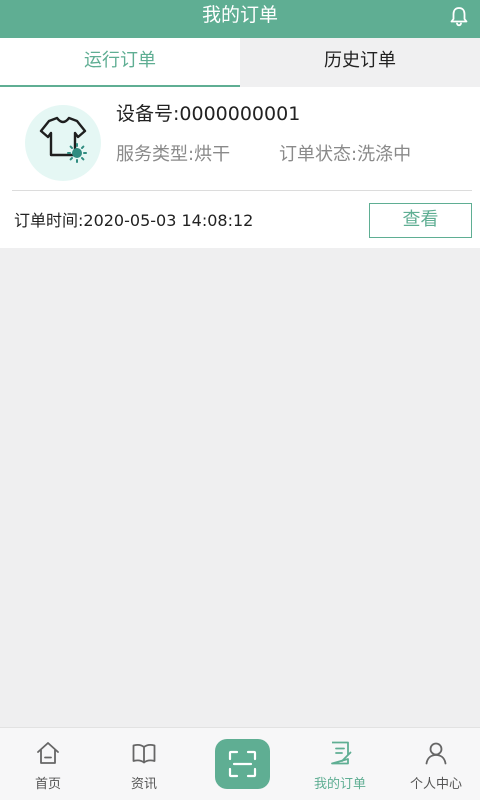 Image resolution: width=480 pixels, height=800 pixels. Describe the element at coordinates (48, 753) in the screenshot. I see `home-icon` at that location.